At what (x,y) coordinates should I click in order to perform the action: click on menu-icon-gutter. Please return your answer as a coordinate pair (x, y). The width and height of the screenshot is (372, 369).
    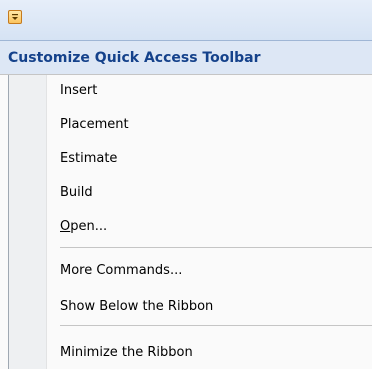
    Looking at the image, I should click on (27, 222).